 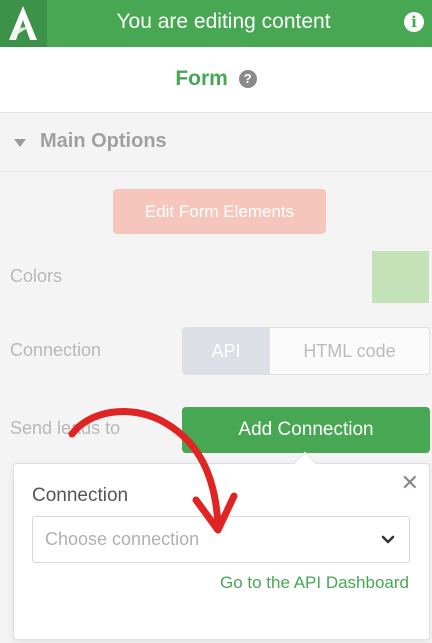 What do you see at coordinates (122, 539) in the screenshot?
I see `select-placeholder: Choose connection` at bounding box center [122, 539].